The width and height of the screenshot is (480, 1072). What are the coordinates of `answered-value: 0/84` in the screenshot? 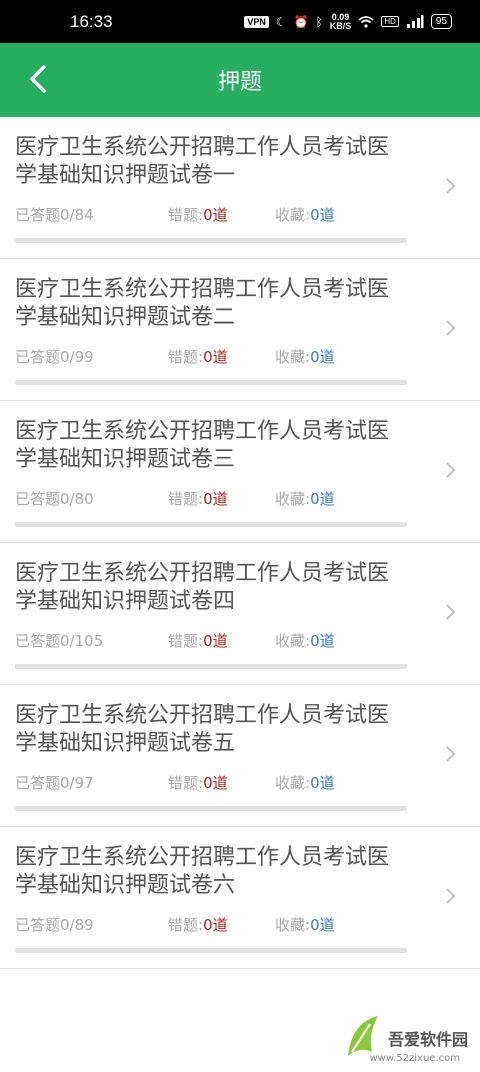 It's located at (77, 215).